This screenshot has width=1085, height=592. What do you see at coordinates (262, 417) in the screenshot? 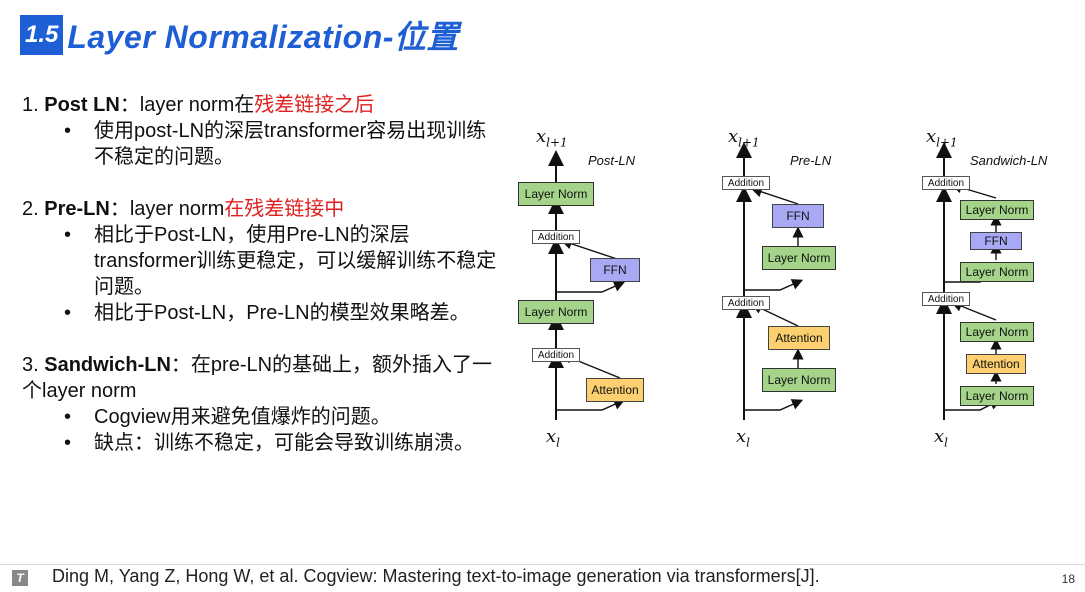
I see `bullet-item: Cogview用来避免值爆炸的问题。` at bounding box center [262, 417].